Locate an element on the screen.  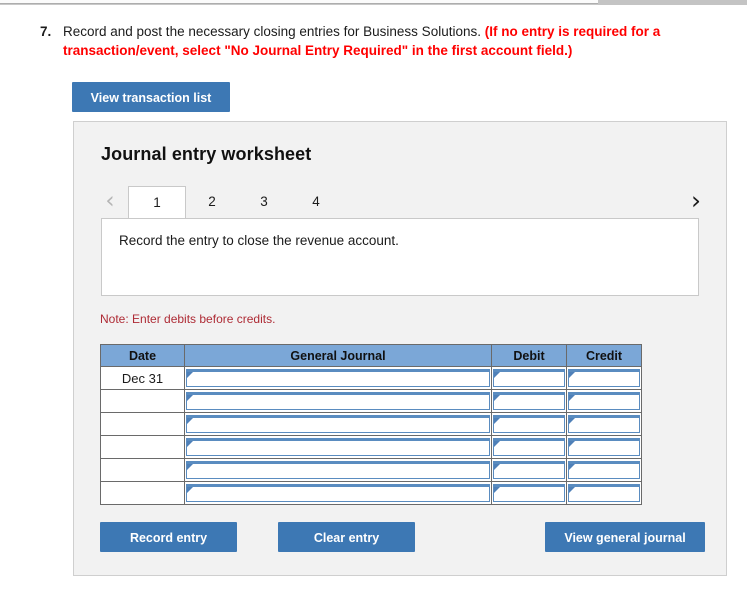
journal-table-header-row: Date General Journal Debit Credit is located at coordinates (371, 355).